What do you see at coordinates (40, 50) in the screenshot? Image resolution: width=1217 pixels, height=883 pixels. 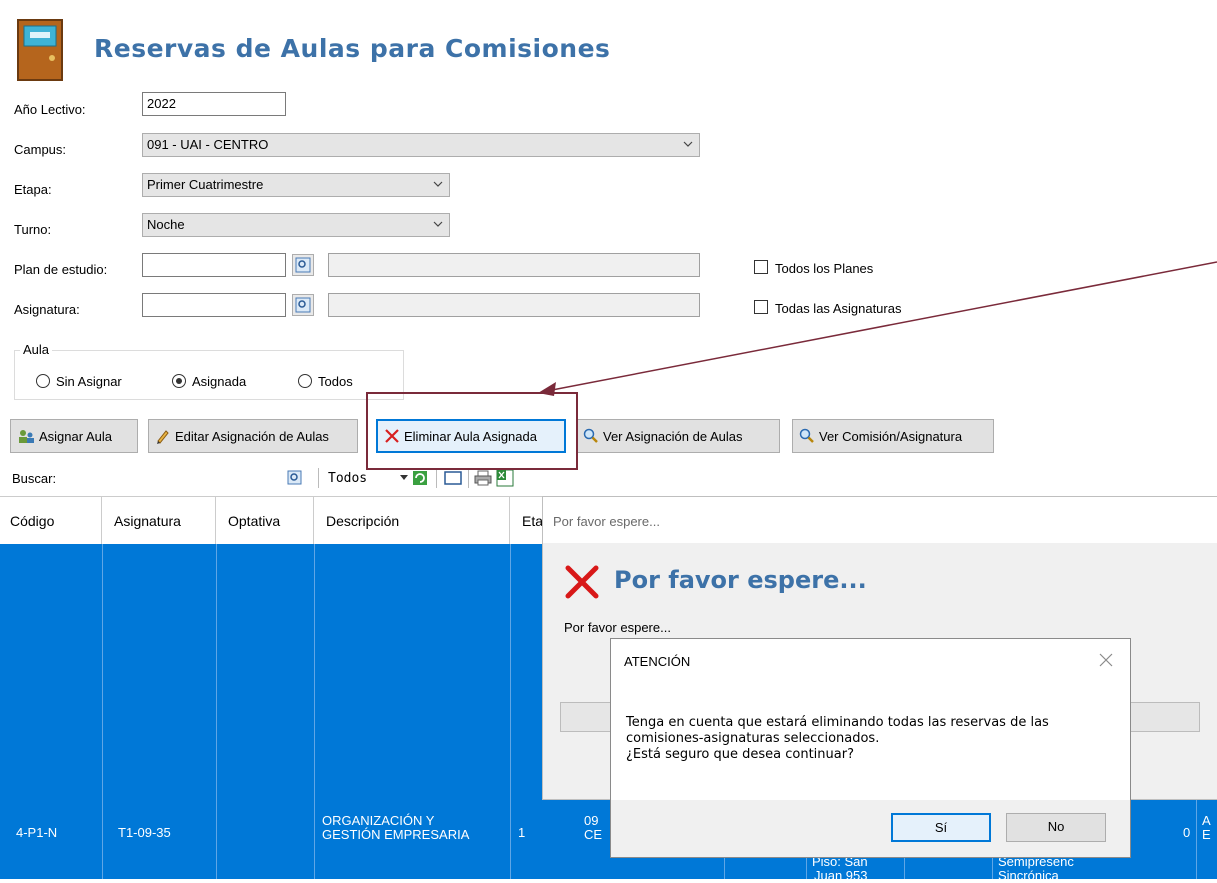 I see `door-icon` at bounding box center [40, 50].